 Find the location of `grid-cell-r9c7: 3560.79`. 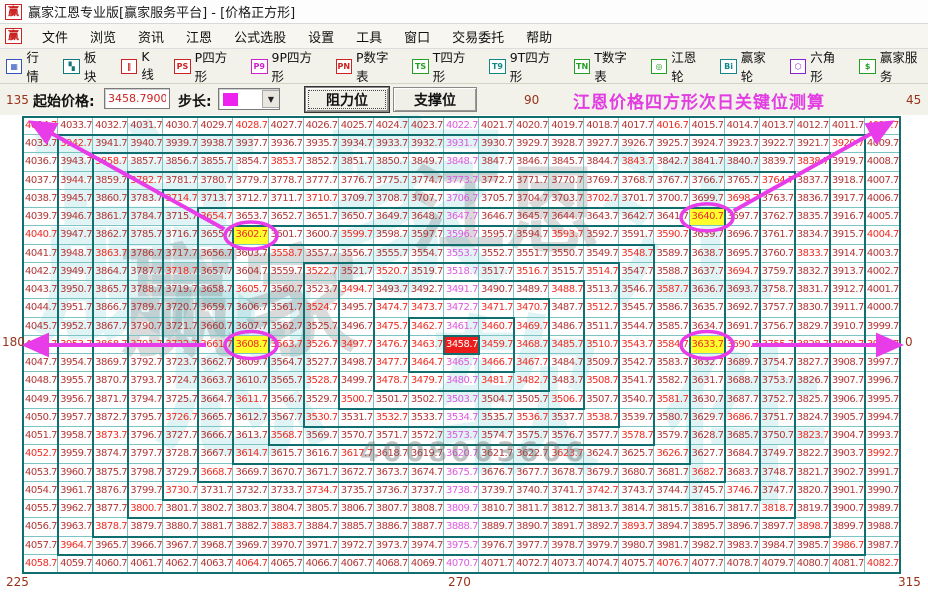

grid-cell-r9c7: 3560.79 is located at coordinates (286, 290).